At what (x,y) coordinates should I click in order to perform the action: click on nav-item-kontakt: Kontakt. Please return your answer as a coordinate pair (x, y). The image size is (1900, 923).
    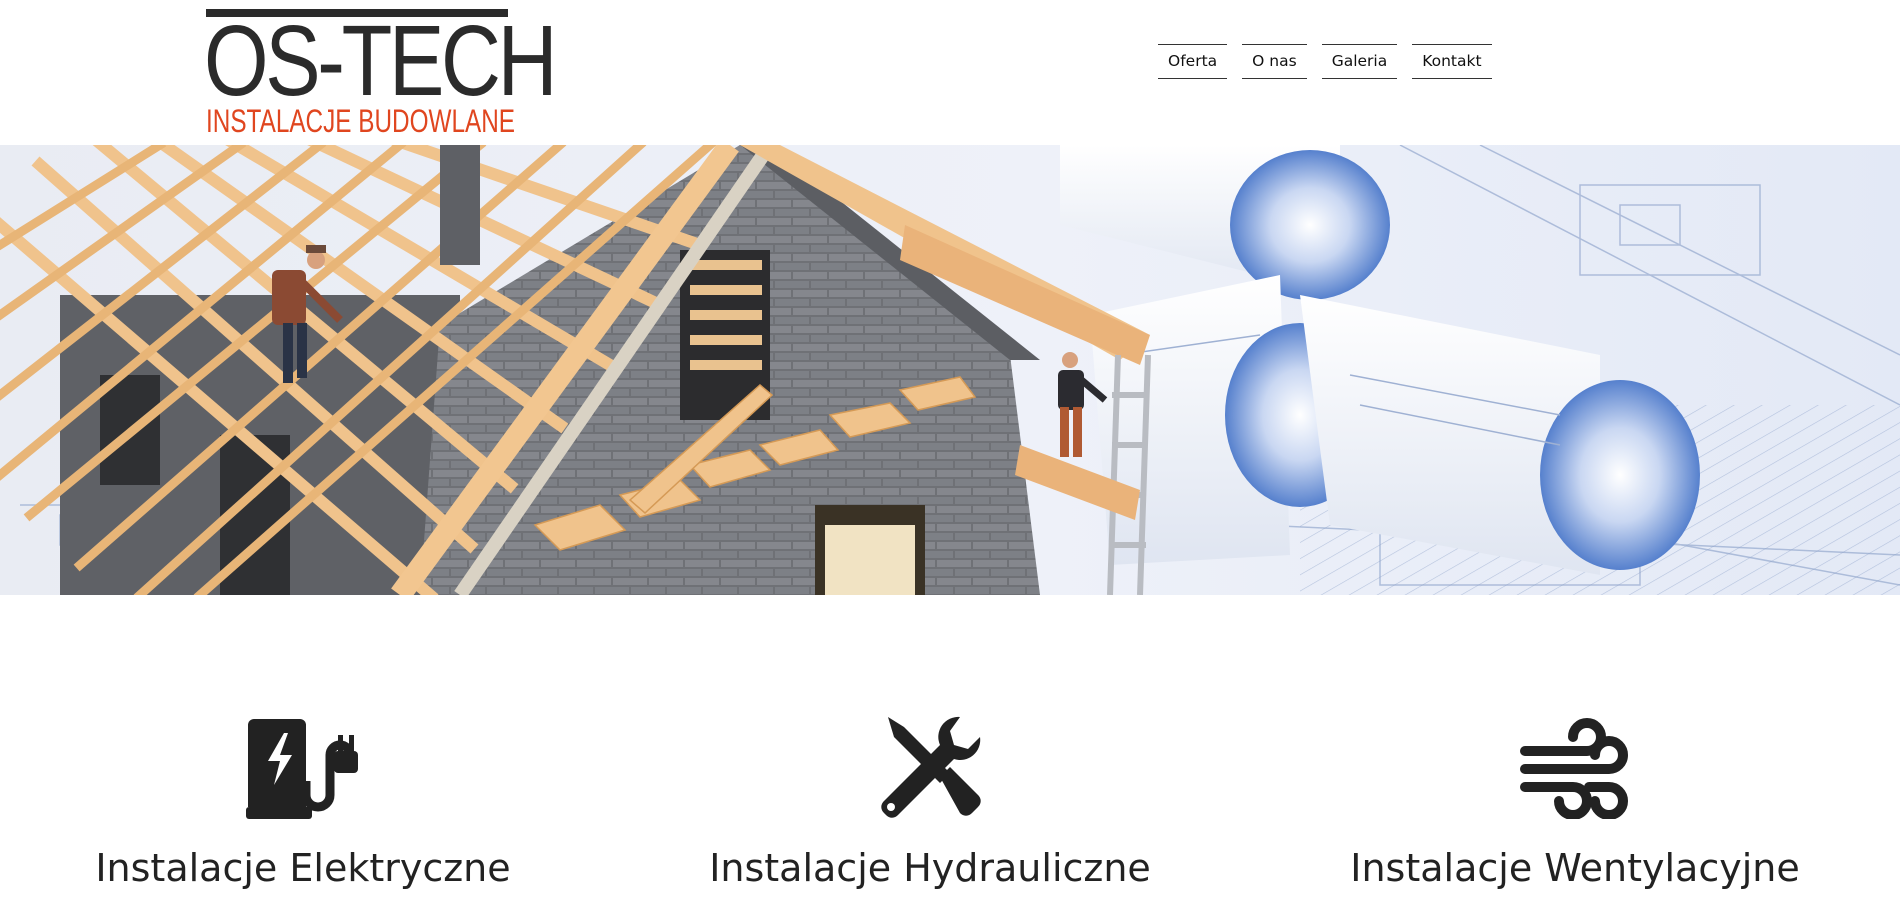
    Looking at the image, I should click on (1452, 61).